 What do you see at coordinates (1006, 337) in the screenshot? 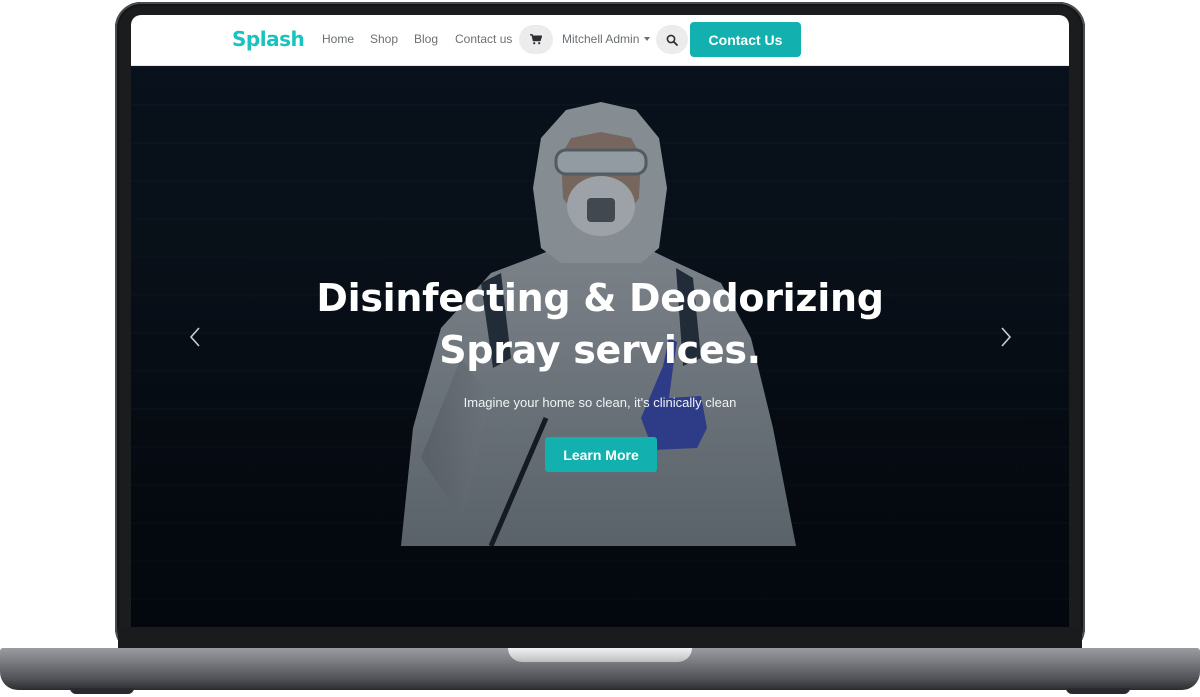
I see `chevron-right-icon` at bounding box center [1006, 337].